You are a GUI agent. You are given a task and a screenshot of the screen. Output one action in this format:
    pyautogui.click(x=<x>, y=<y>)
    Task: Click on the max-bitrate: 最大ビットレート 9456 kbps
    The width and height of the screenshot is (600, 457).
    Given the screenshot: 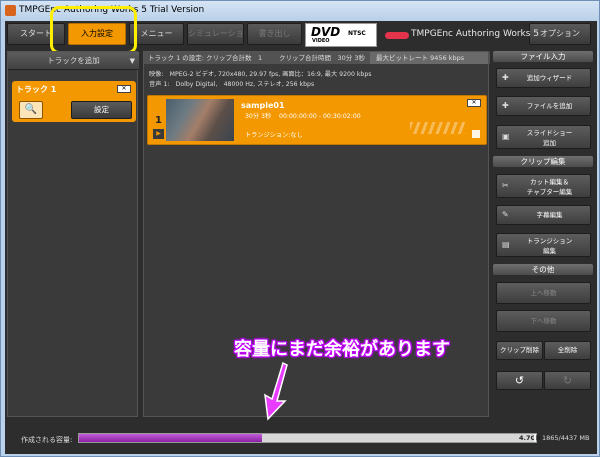 What is the action you would take?
    pyautogui.click(x=420, y=58)
    